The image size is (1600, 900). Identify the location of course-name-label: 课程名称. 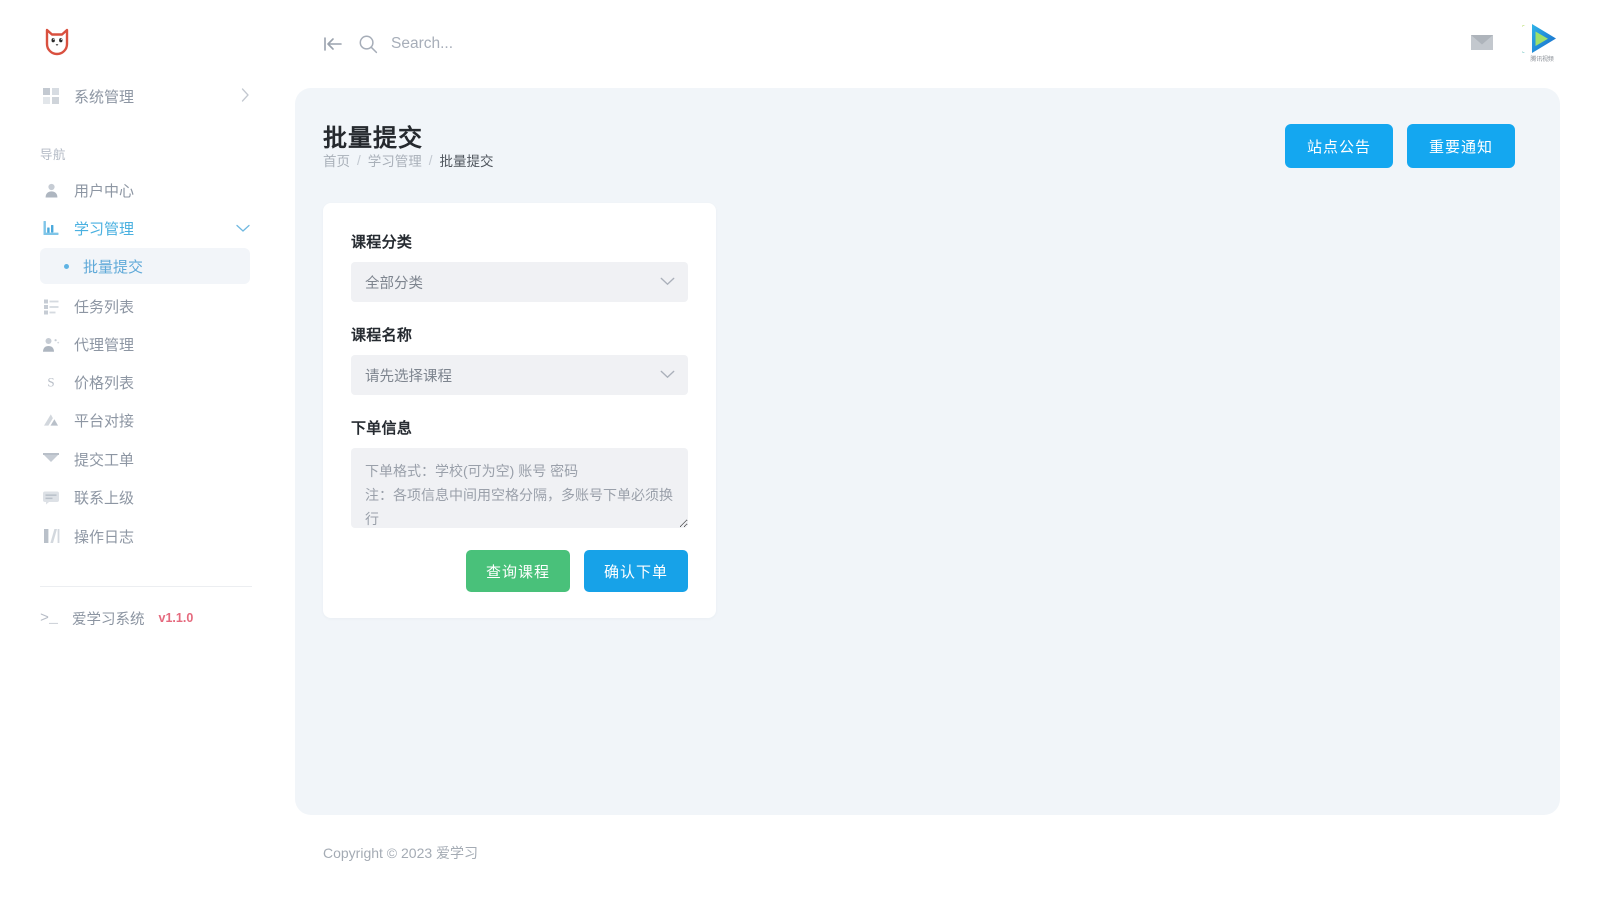
(382, 335).